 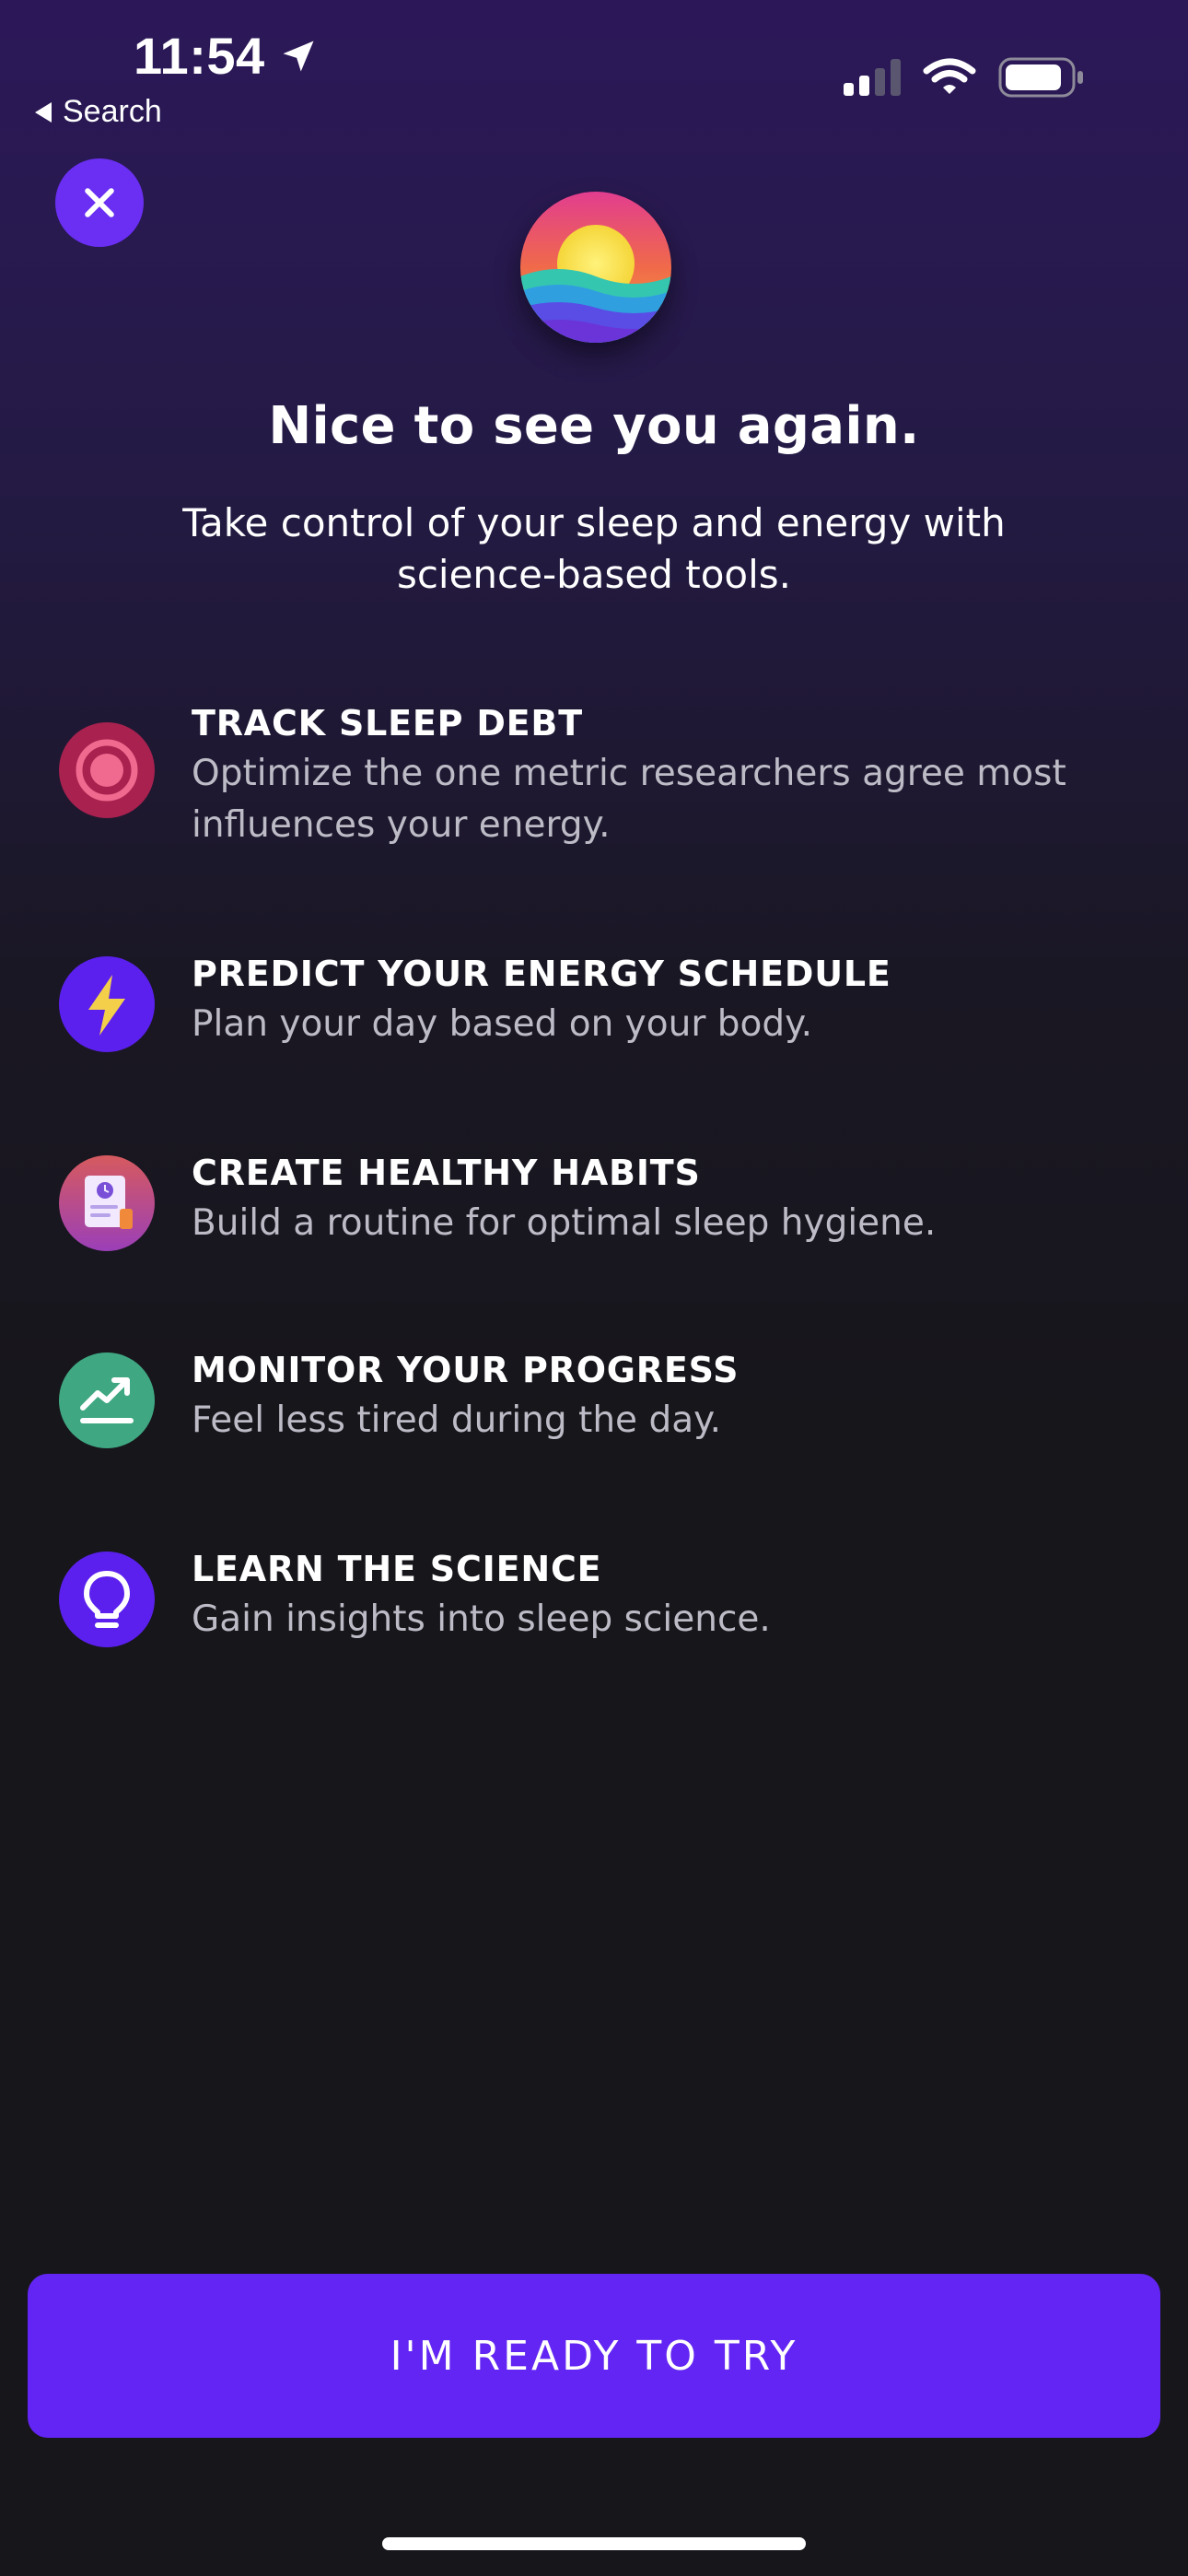 I want to click on cellular-signal-icon, so click(x=872, y=77).